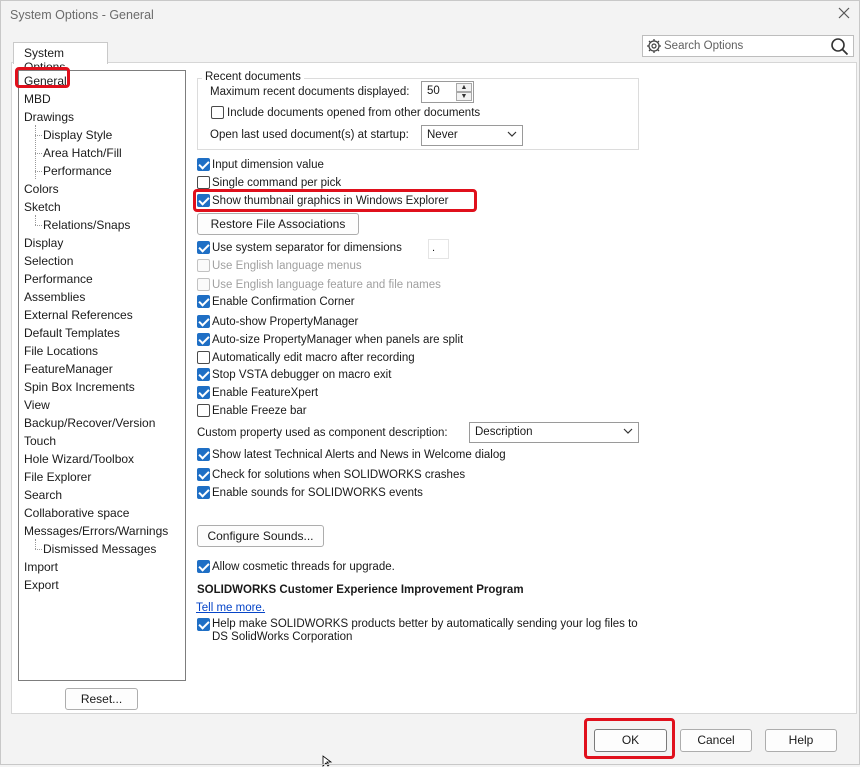 The width and height of the screenshot is (860, 767). I want to click on tree-item-sketch: Sketch, so click(42, 207).